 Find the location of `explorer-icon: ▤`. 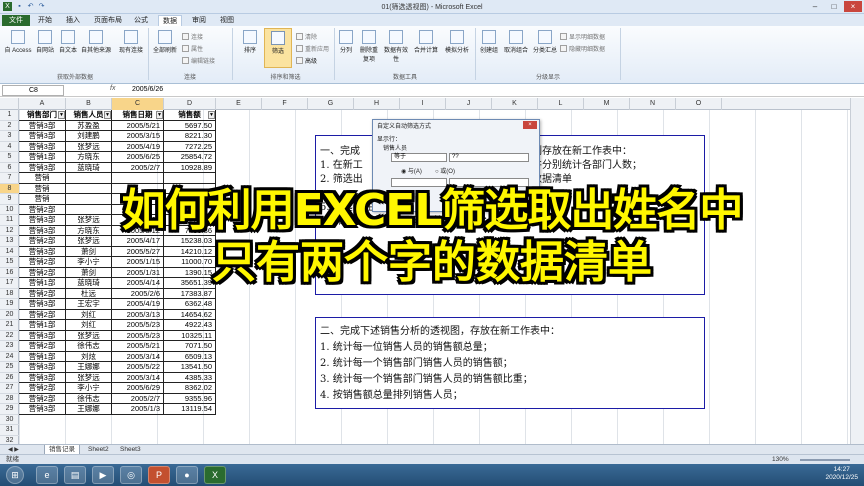

explorer-icon: ▤ is located at coordinates (75, 475).